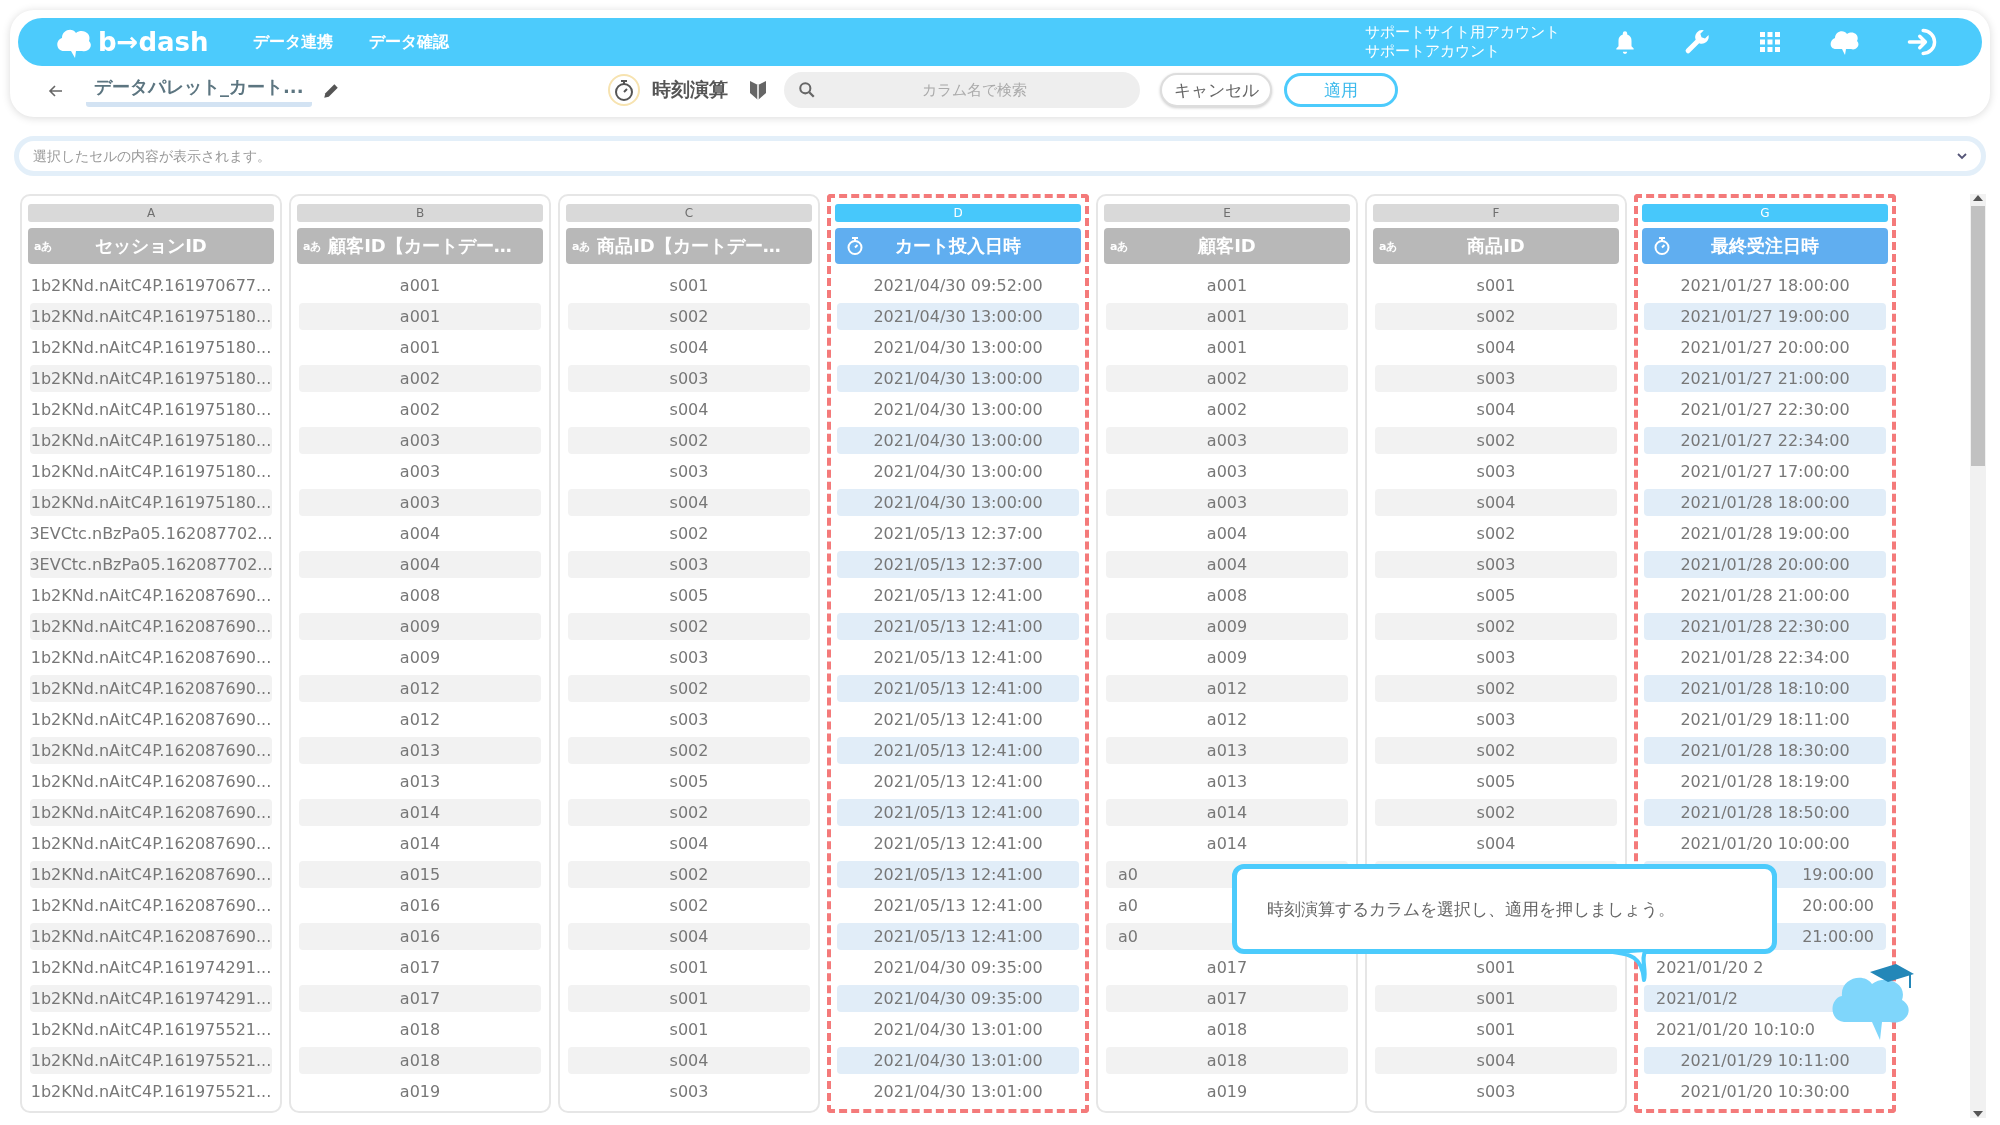 Image resolution: width=2000 pixels, height=1125 pixels. I want to click on table-cell: 20:00:00, so click(1838, 905).